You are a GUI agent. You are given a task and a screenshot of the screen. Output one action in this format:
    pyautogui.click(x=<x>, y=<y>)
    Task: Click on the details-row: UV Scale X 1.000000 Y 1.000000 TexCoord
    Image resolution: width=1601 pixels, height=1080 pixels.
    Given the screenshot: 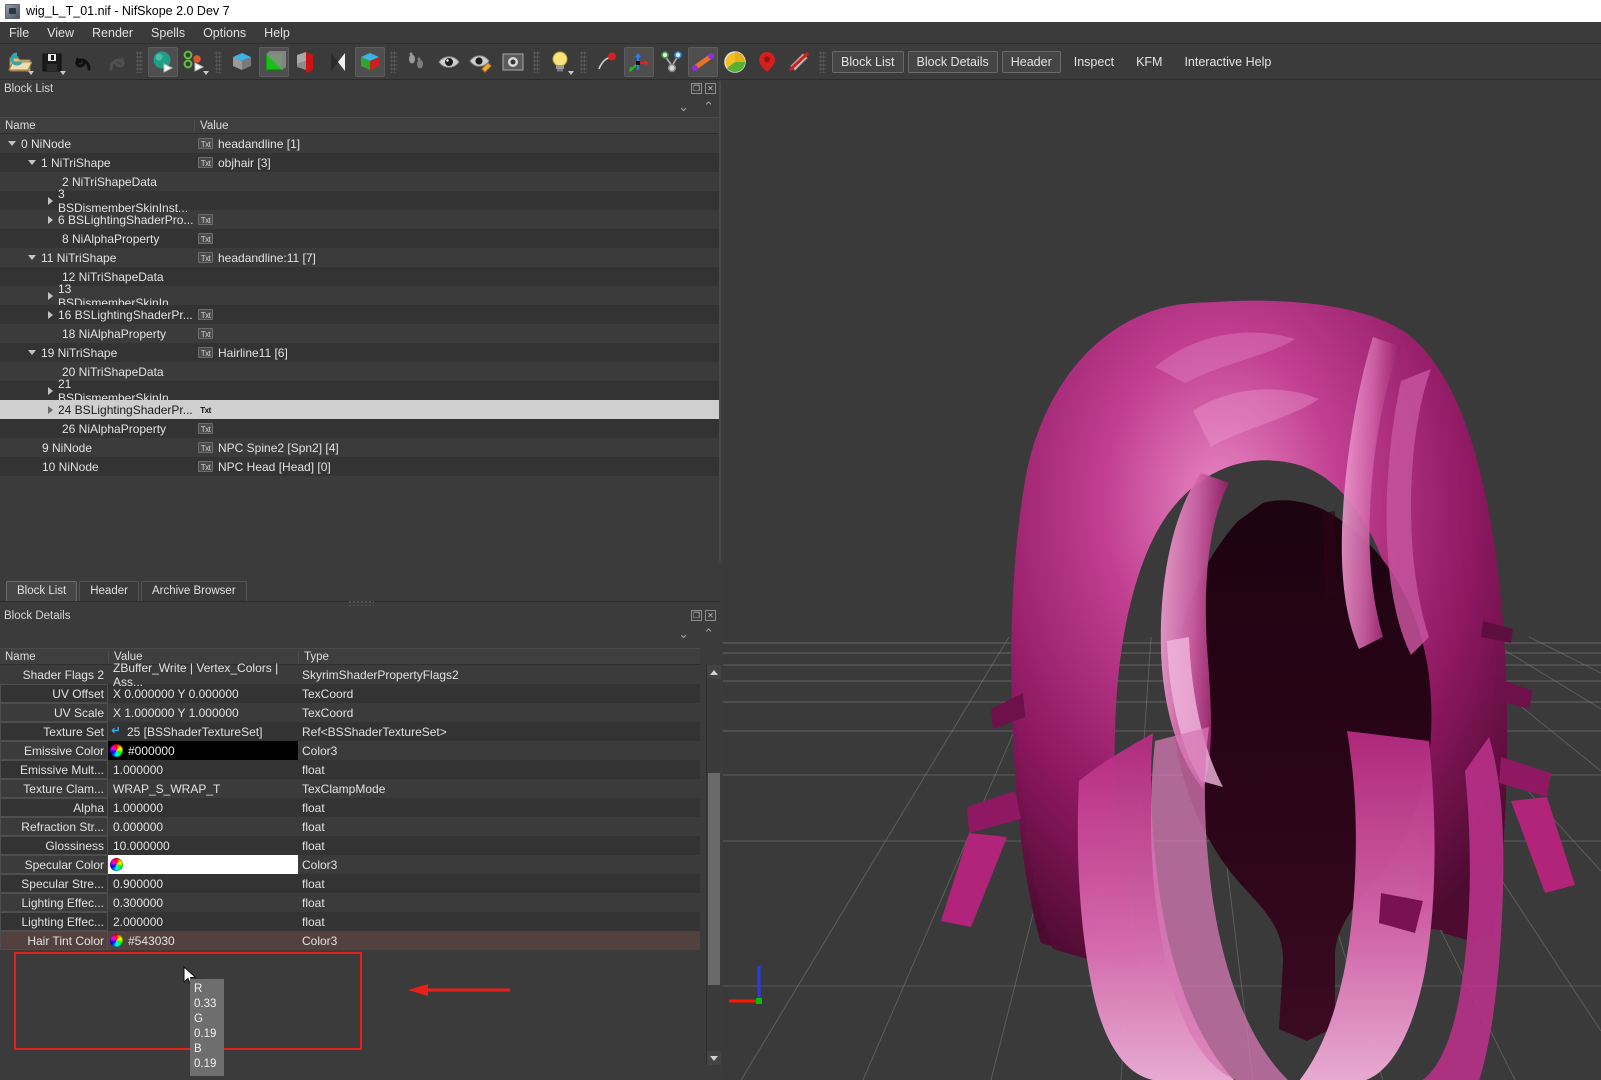 What is the action you would take?
    pyautogui.click(x=350, y=712)
    